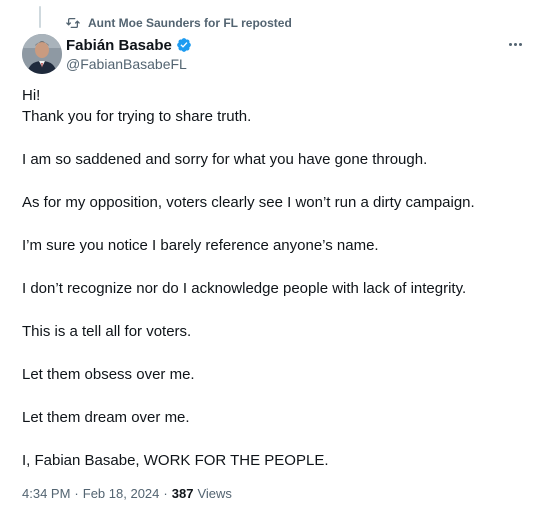 Image resolution: width=541 pixels, height=516 pixels. Describe the element at coordinates (106, 417) in the screenshot. I see `post-line: Let them dream over me.` at that location.